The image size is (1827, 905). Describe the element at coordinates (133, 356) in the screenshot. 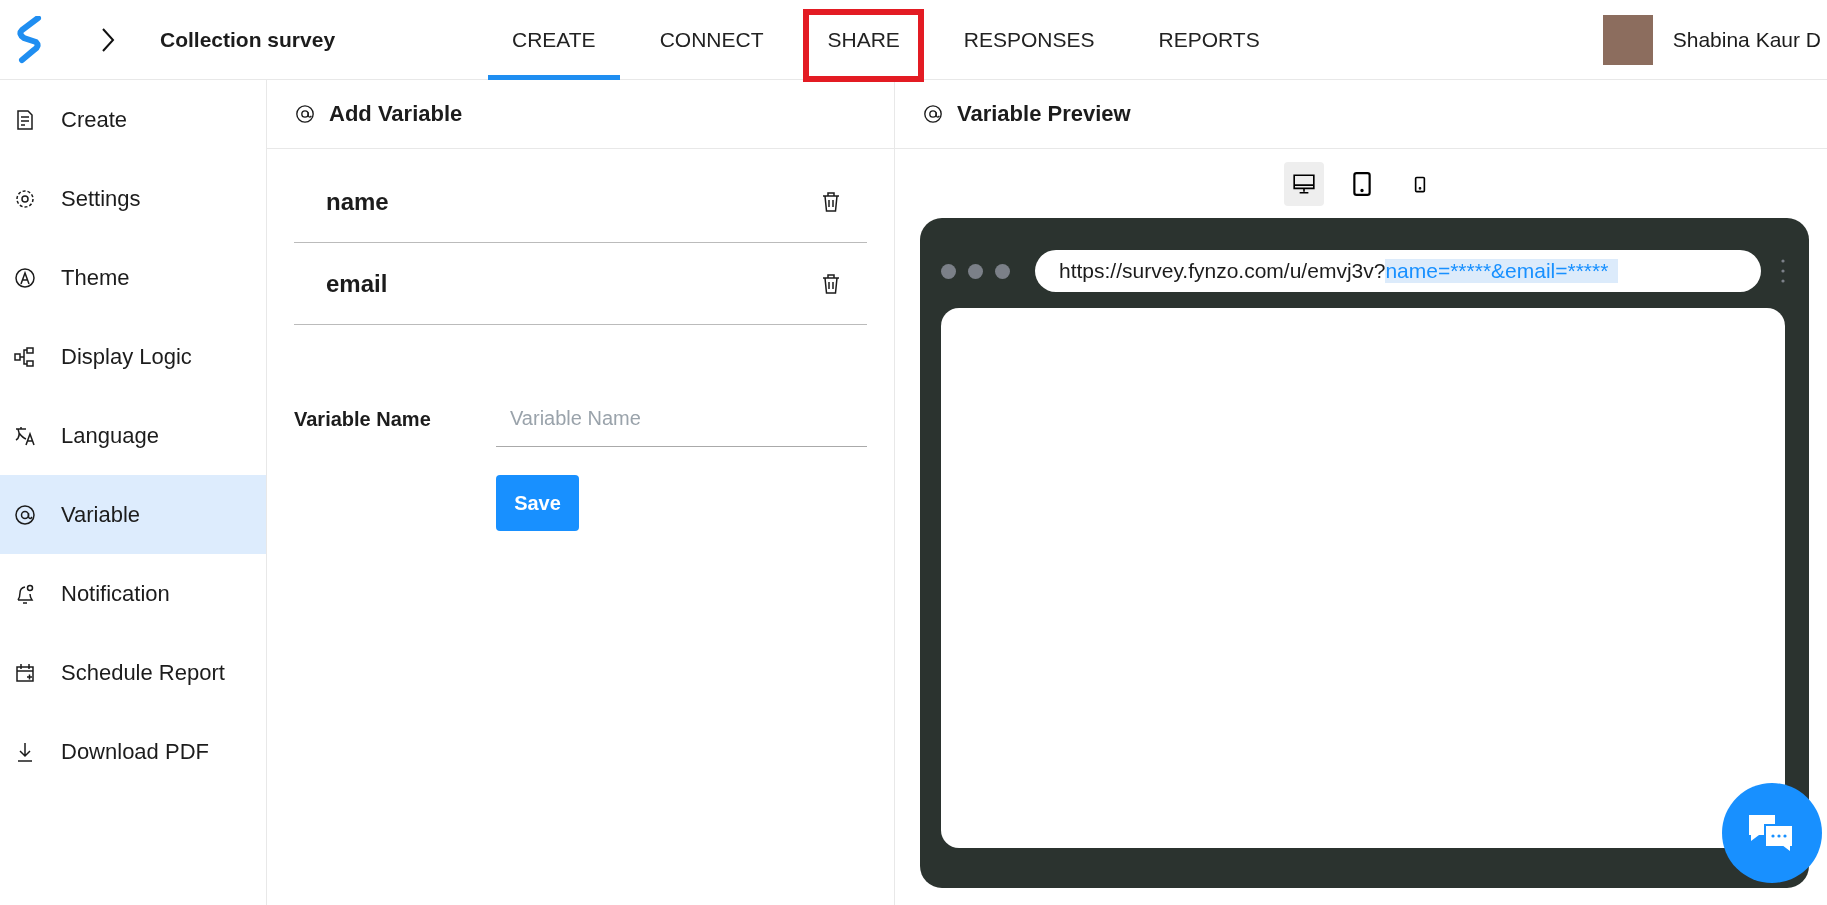

I see `sidebar-item: Display Logic` at that location.